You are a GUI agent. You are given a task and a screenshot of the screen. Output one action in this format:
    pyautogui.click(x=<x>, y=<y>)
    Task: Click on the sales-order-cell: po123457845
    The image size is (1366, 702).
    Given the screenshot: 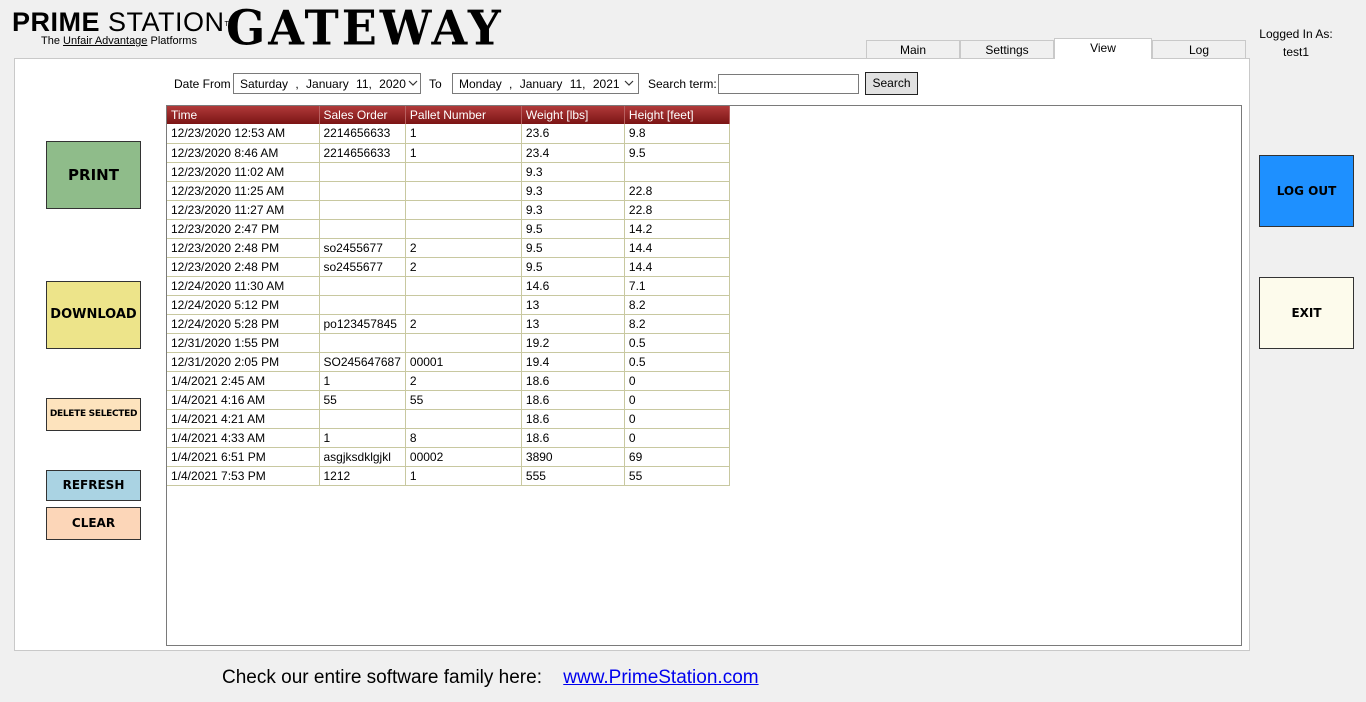 What is the action you would take?
    pyautogui.click(x=362, y=324)
    